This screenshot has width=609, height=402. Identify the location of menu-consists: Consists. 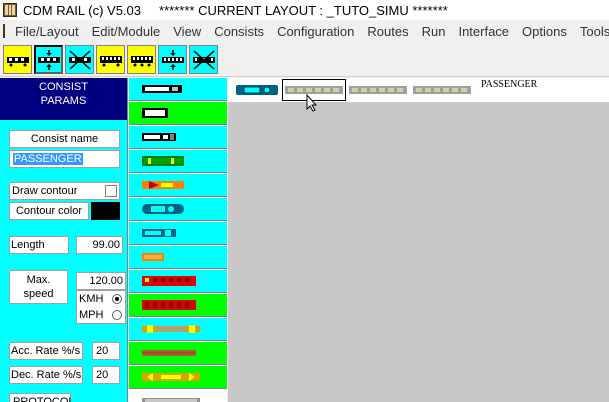
(239, 31).